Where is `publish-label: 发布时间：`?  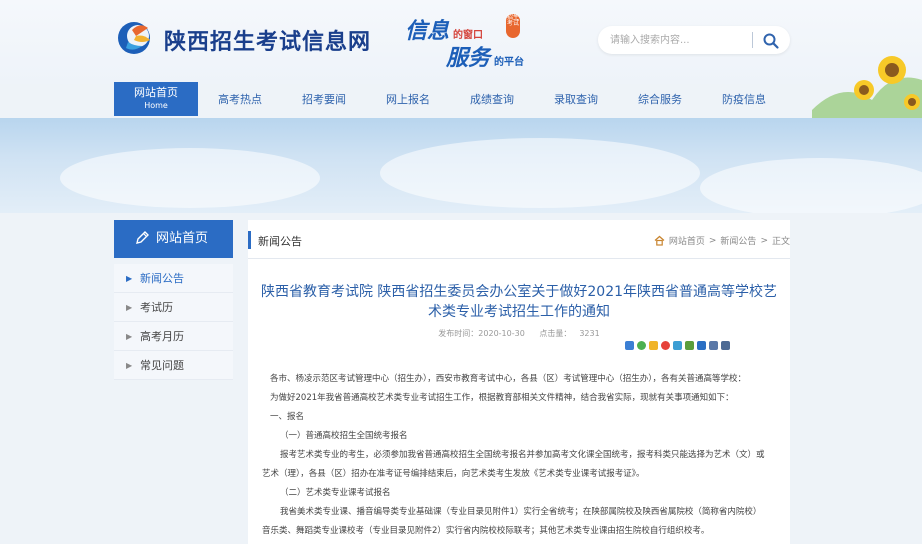 publish-label: 发布时间： is located at coordinates (458, 333).